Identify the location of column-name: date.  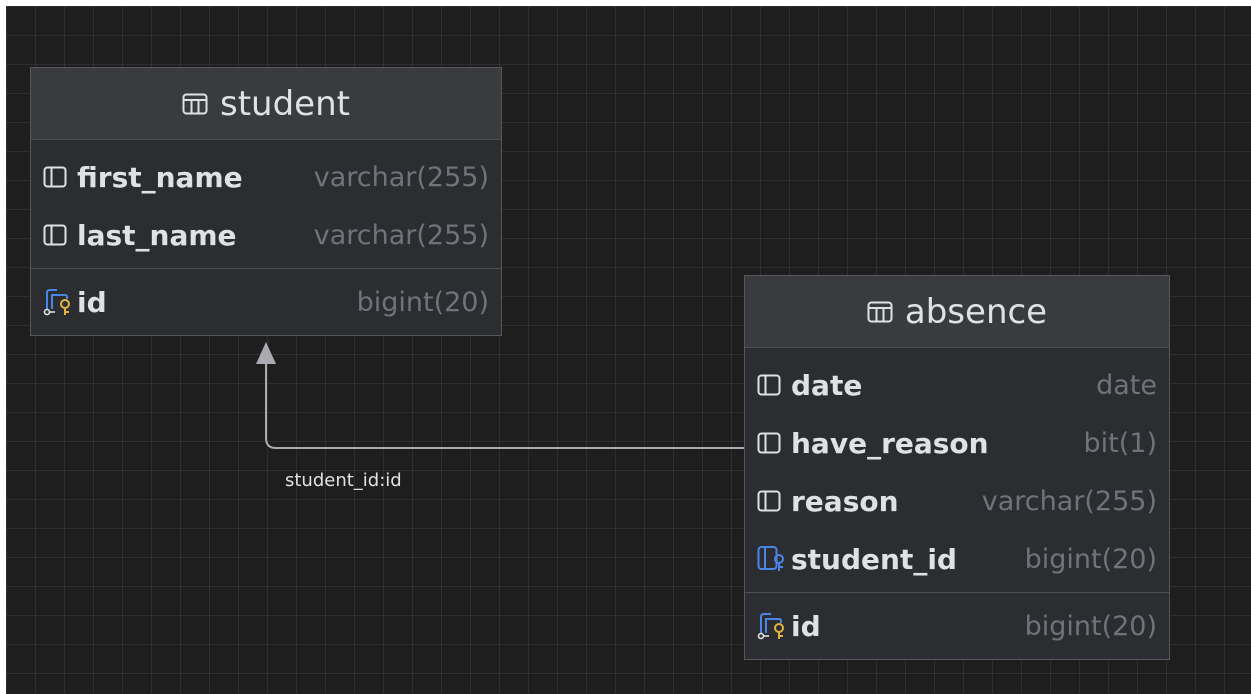
(827, 385).